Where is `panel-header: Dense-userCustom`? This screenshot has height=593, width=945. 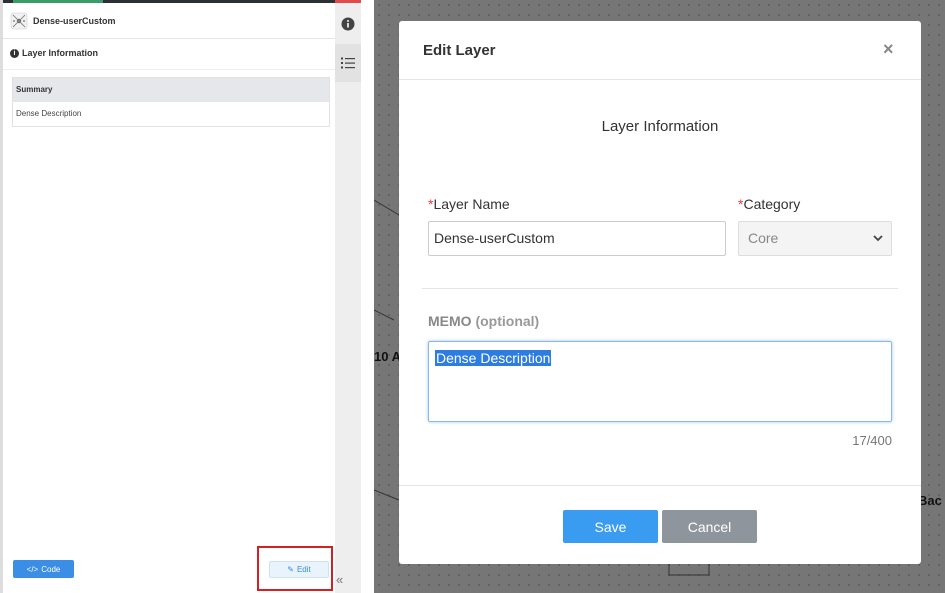 panel-header: Dense-userCustom is located at coordinates (169, 21).